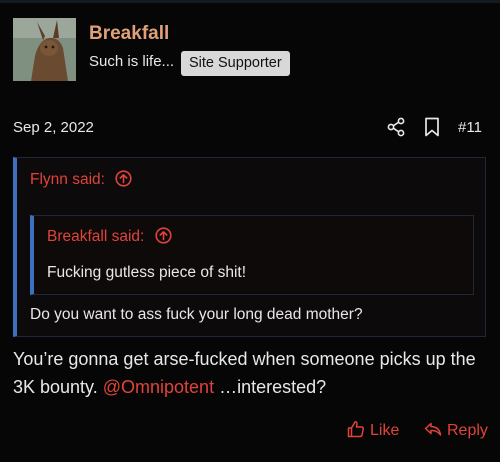 The width and height of the screenshot is (500, 462). Describe the element at coordinates (53, 127) in the screenshot. I see `post-date: Sep 2, 2022` at that location.